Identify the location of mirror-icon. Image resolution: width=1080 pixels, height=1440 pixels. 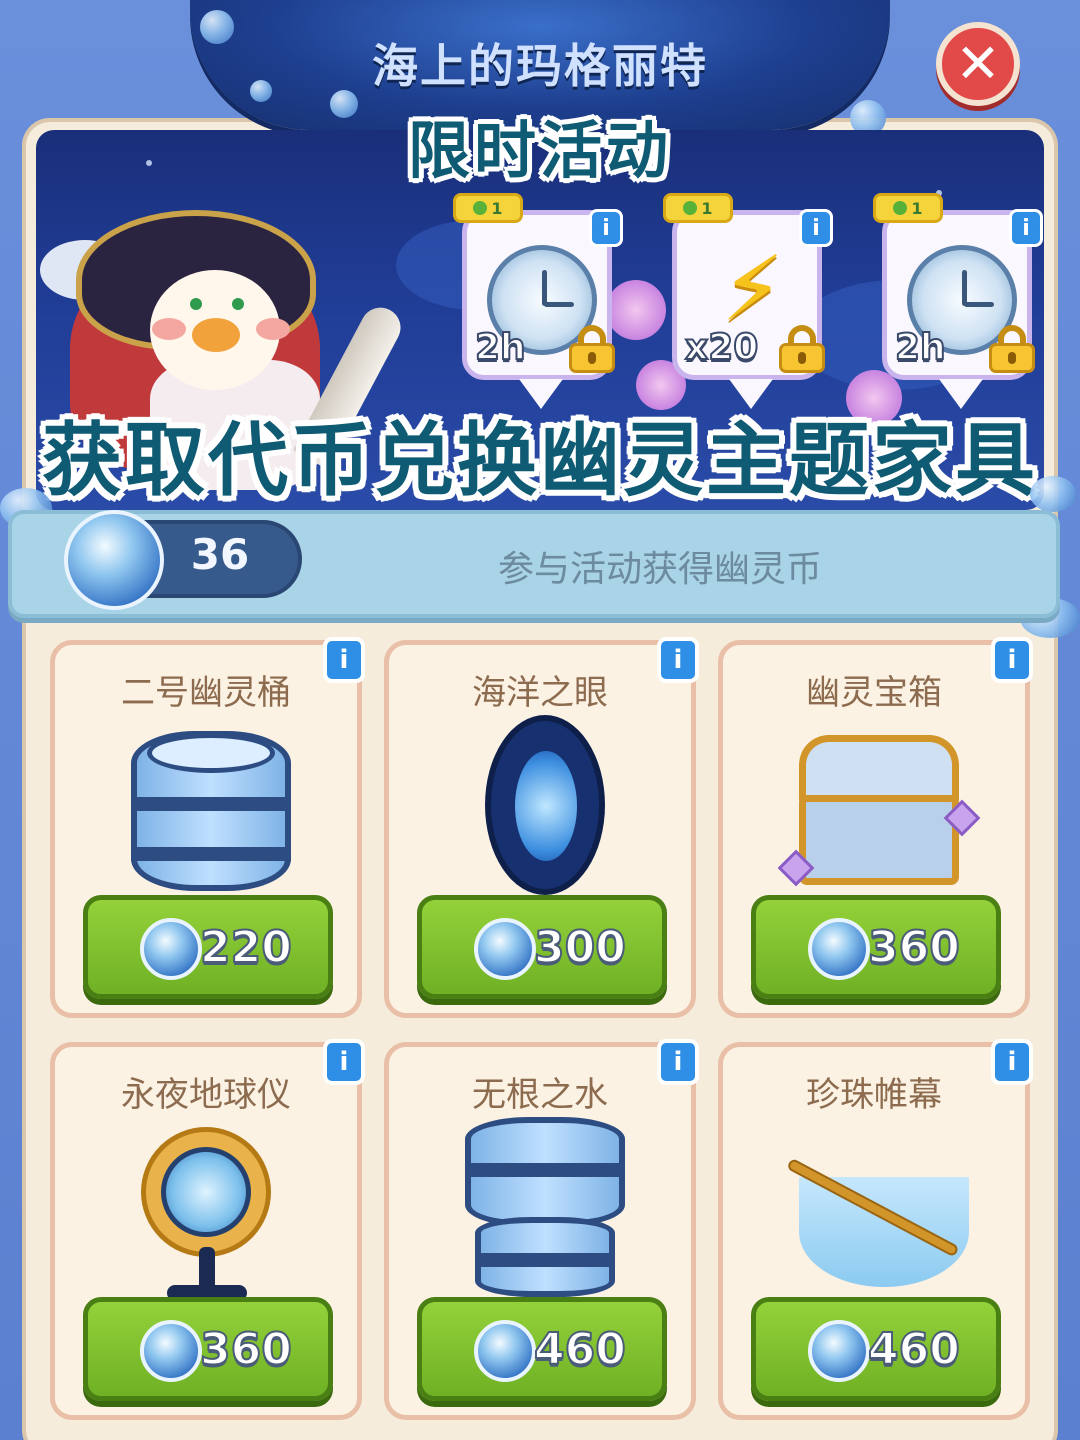
(545, 805).